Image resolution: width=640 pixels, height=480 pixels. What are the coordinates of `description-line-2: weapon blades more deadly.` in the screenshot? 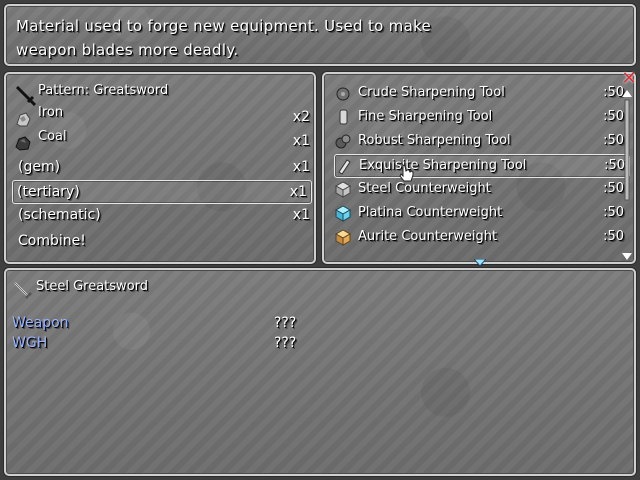 It's located at (127, 50).